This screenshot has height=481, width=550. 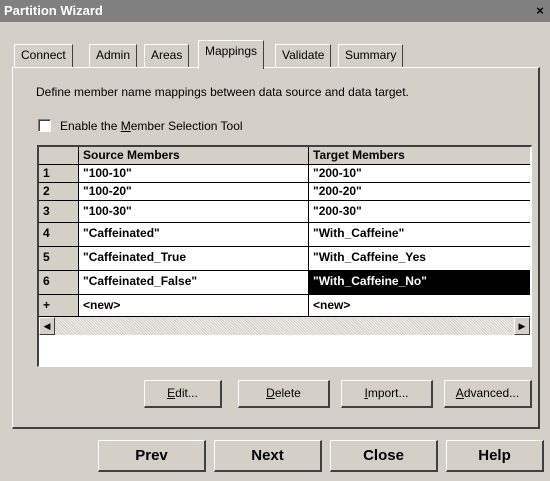 What do you see at coordinates (59, 174) in the screenshot?
I see `row-index: 1` at bounding box center [59, 174].